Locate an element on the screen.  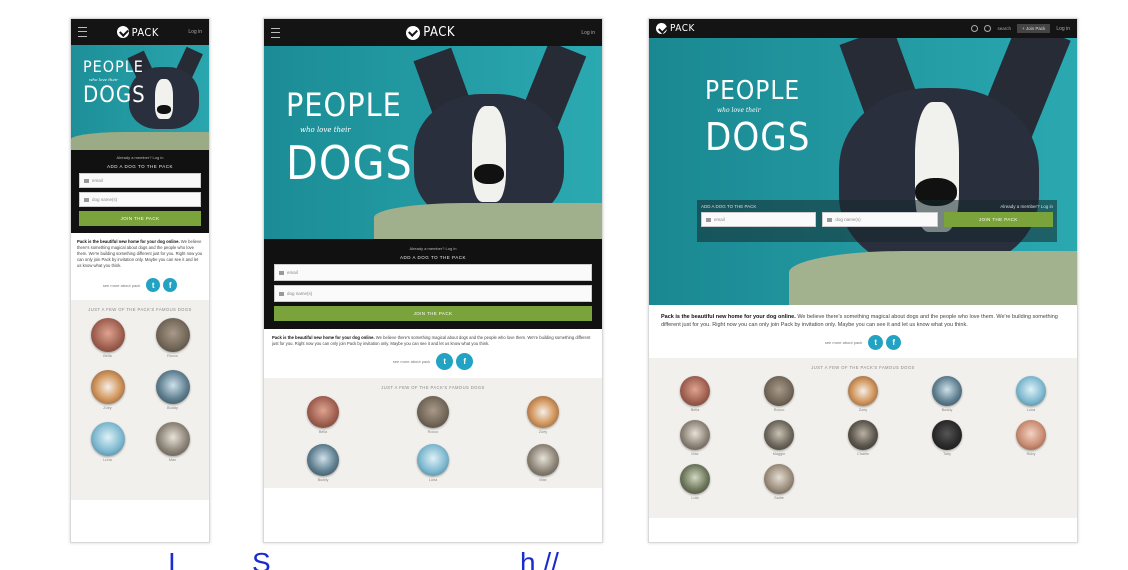
pet-name: Bella is located at coordinates (695, 410).